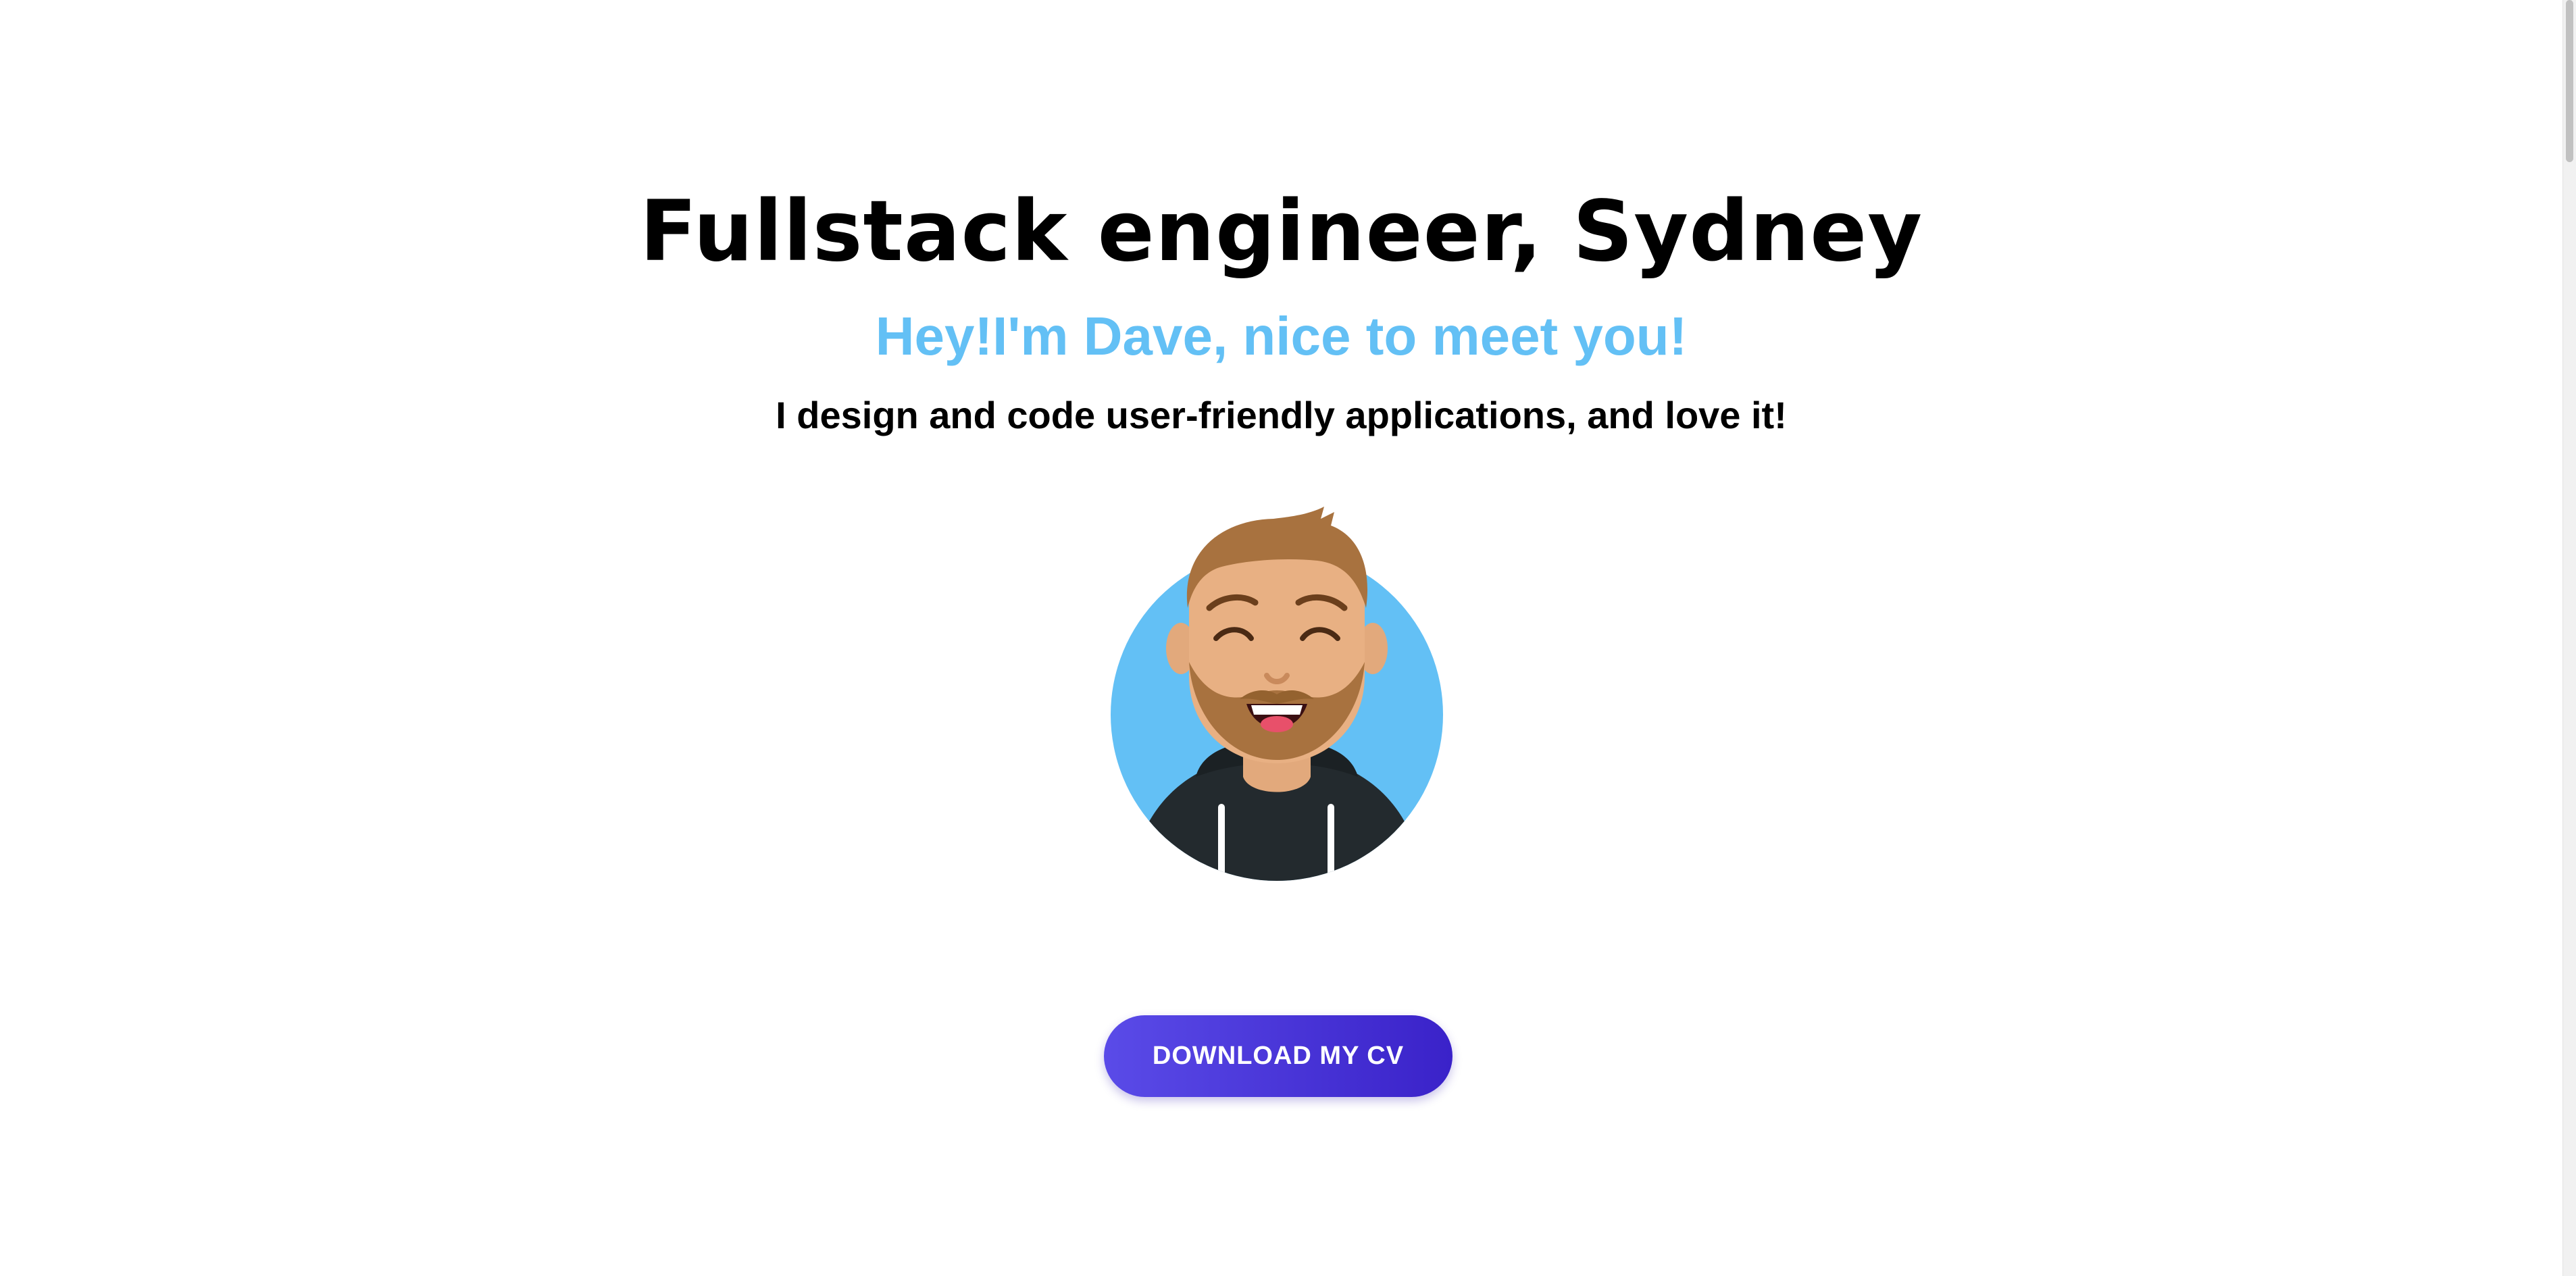 The height and width of the screenshot is (1276, 2576). I want to click on download-cv-button: DOWNLOAD MY CV, so click(1278, 1056).